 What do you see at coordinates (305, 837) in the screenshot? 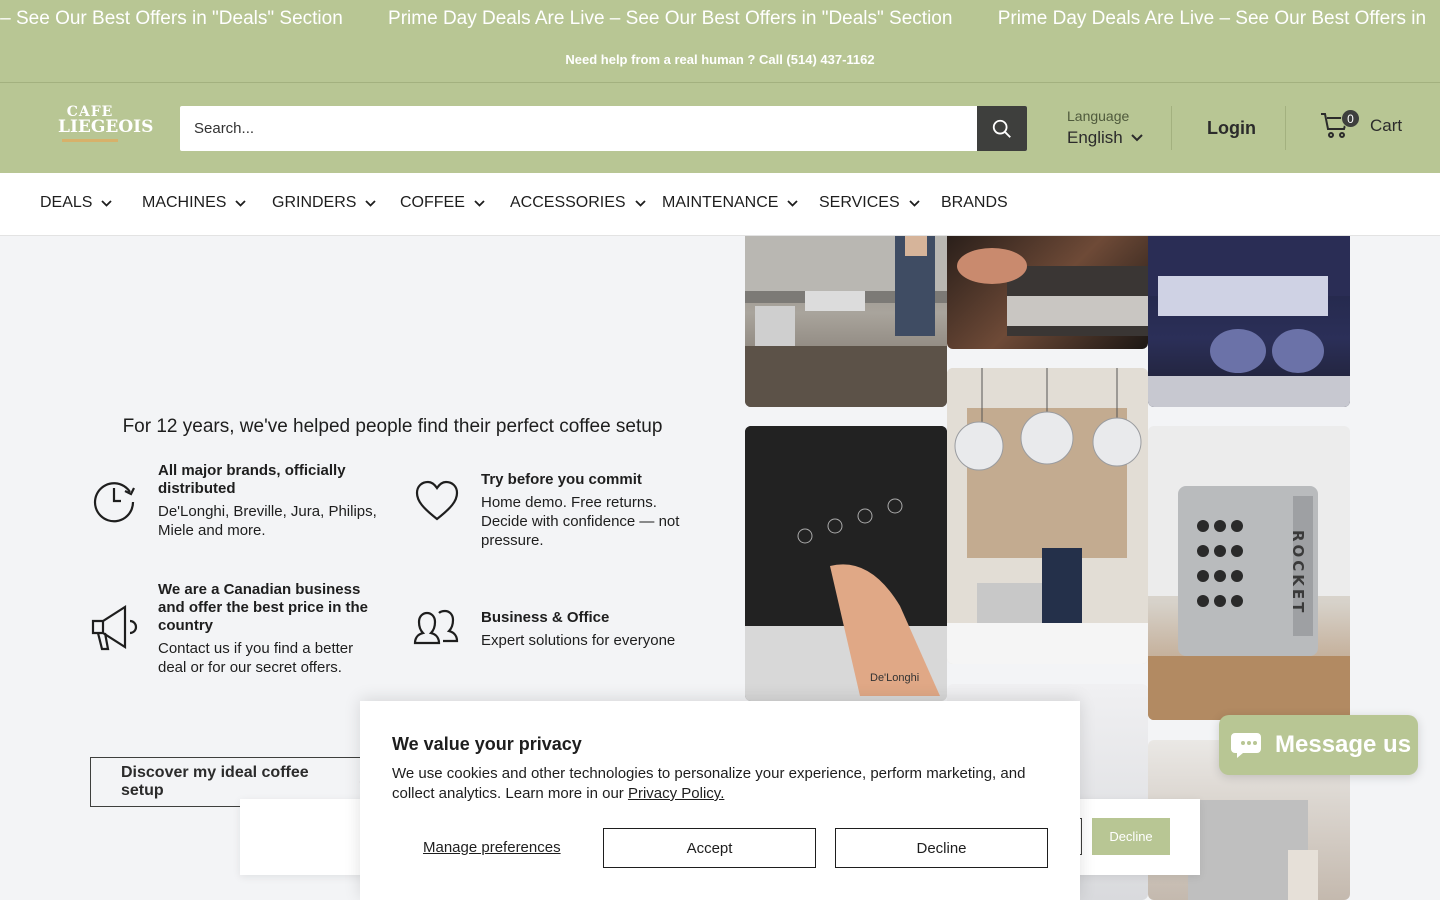
I see `background-banner-card` at bounding box center [305, 837].